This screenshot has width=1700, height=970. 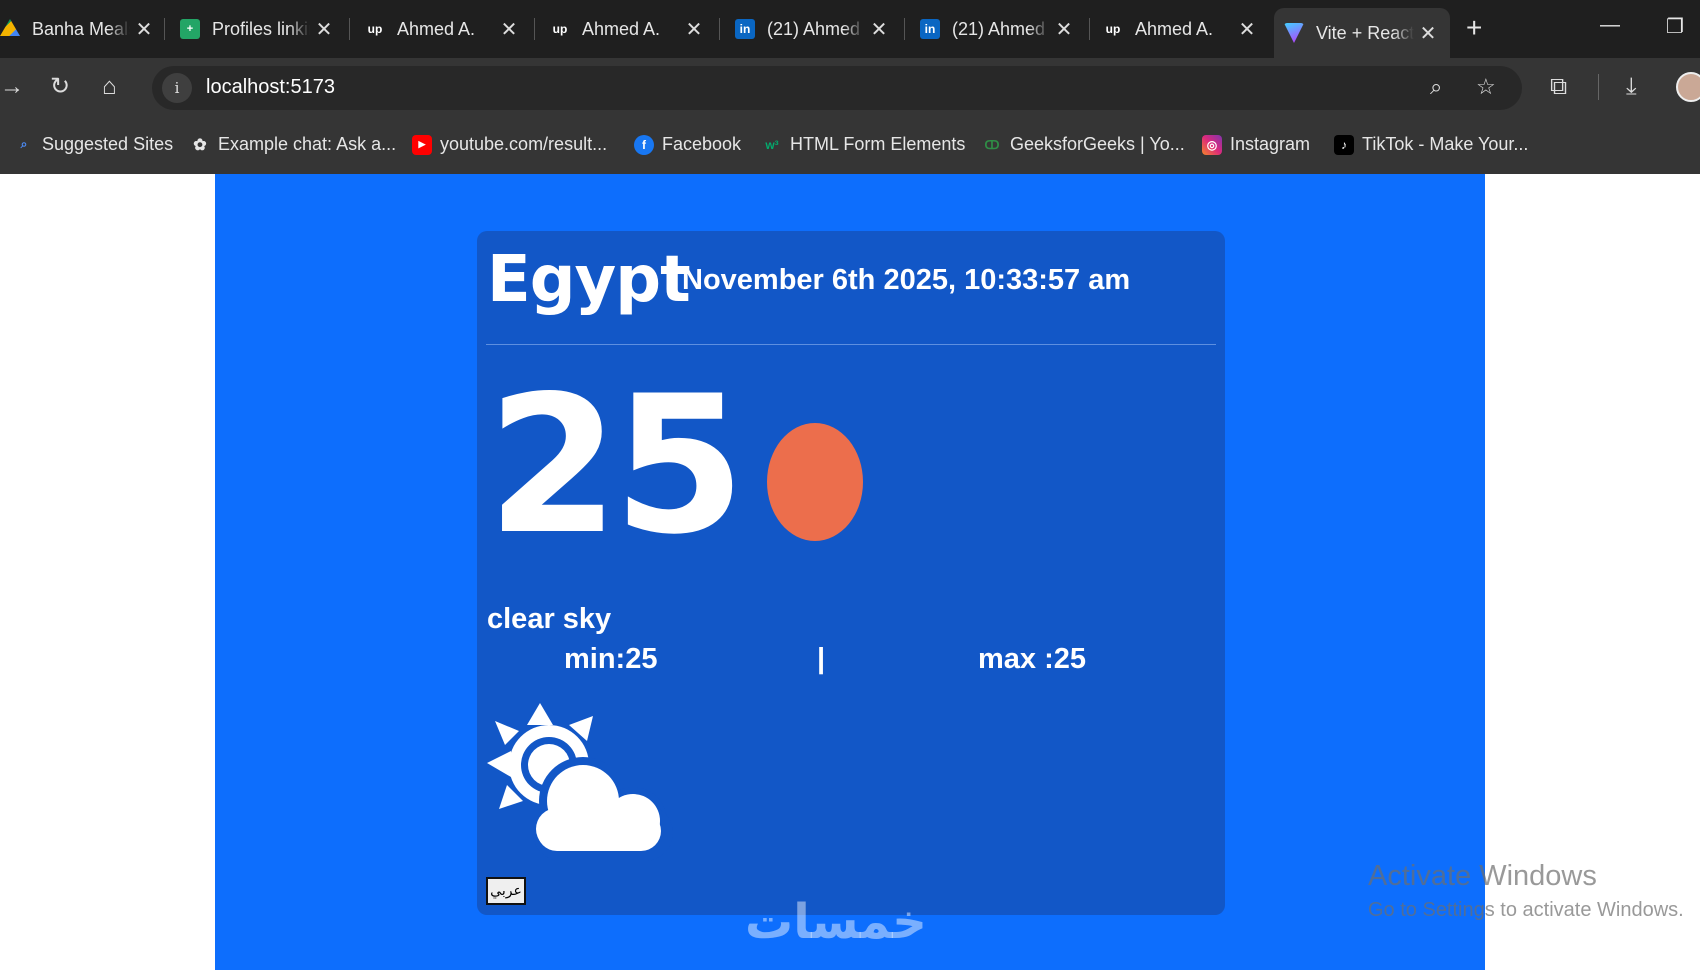 I want to click on search-icon: ⌕, so click(x=24, y=144).